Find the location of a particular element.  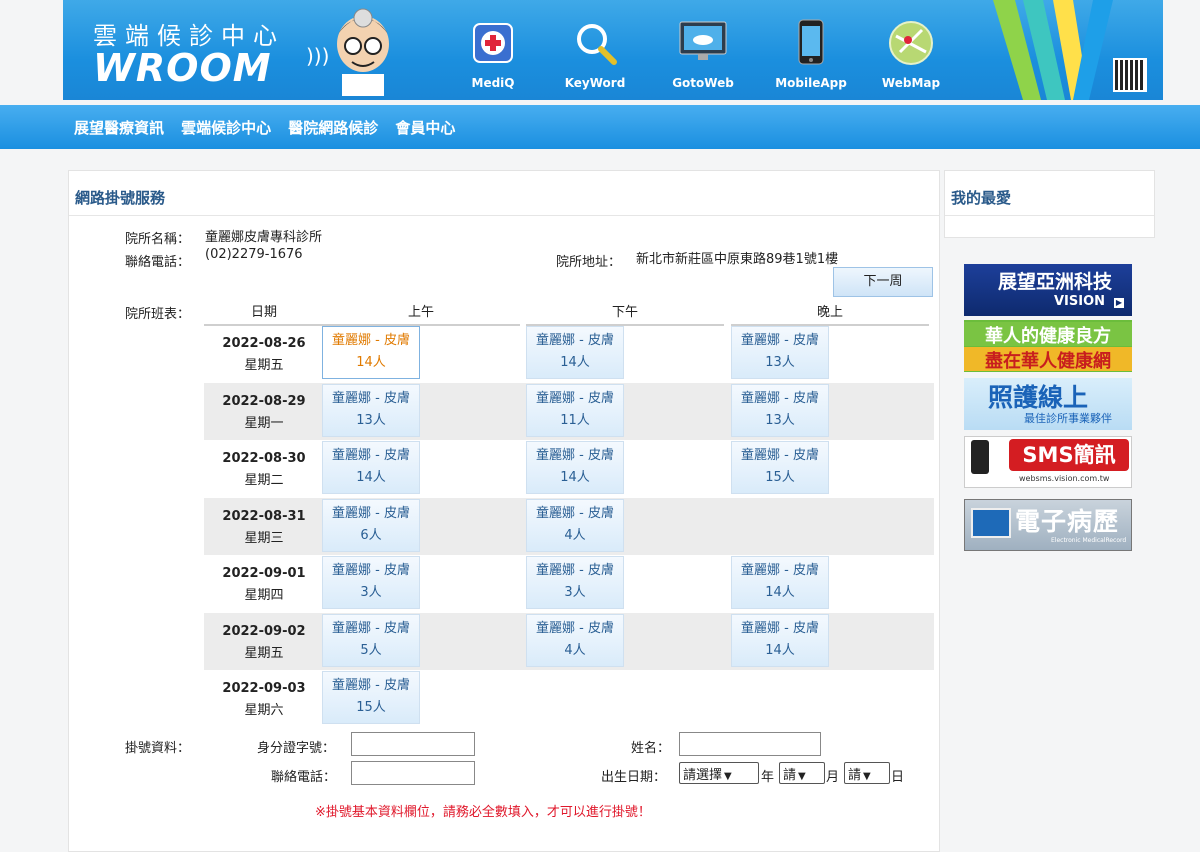

weekday-value: 星期三 is located at coordinates (264, 538).